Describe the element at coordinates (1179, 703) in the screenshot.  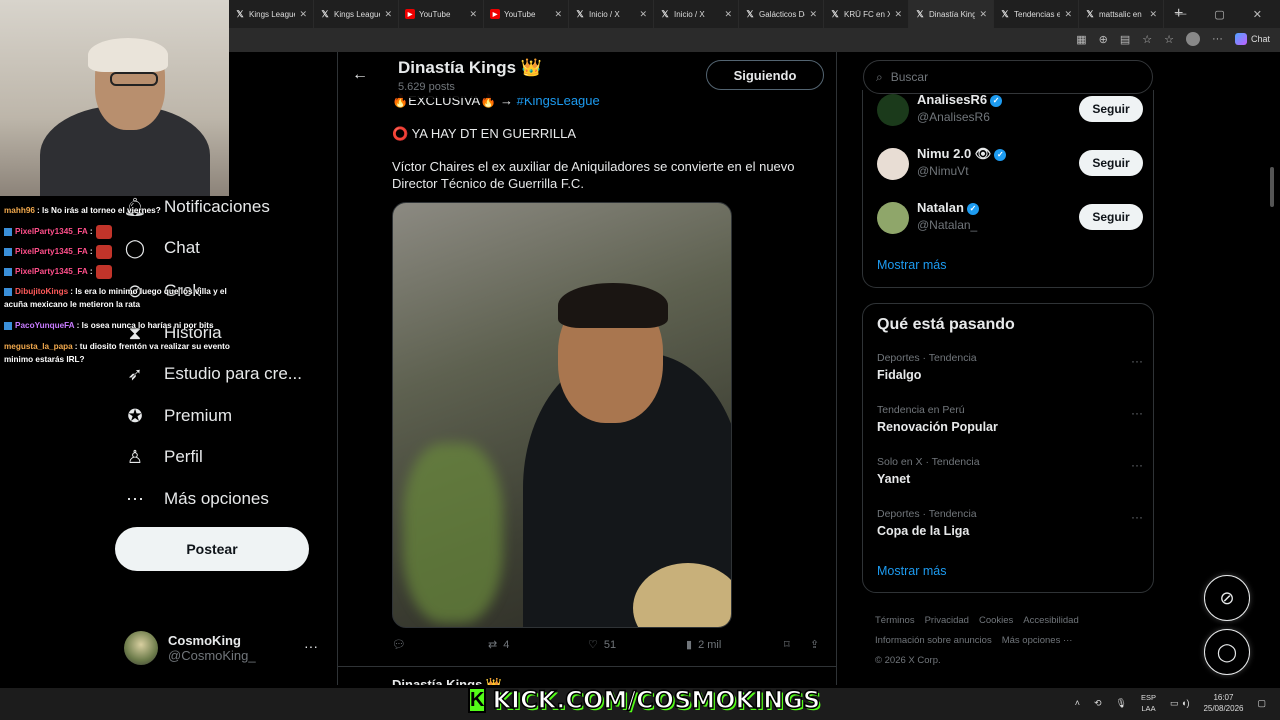
I see `network-volume-icon: ▭ ◖)` at that location.